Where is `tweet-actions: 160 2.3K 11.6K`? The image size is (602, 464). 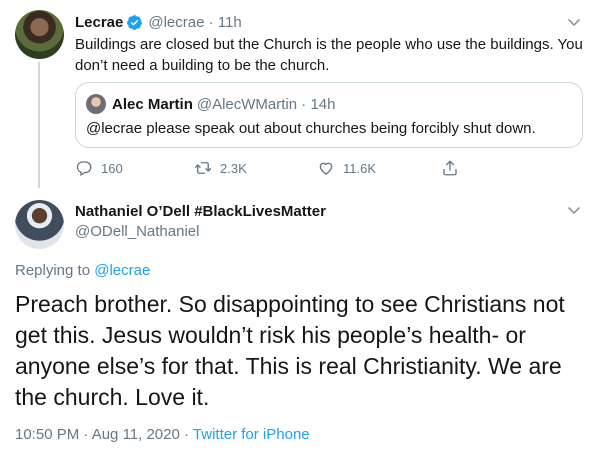
tweet-actions: 160 2.3K 11.6K is located at coordinates (285, 168).